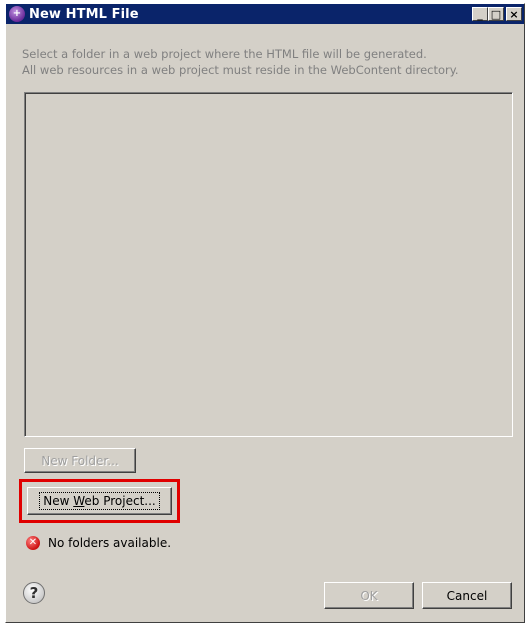 The image size is (525, 626). What do you see at coordinates (265, 14) in the screenshot?
I see `title-bar: + New HTML File _ □ ×` at bounding box center [265, 14].